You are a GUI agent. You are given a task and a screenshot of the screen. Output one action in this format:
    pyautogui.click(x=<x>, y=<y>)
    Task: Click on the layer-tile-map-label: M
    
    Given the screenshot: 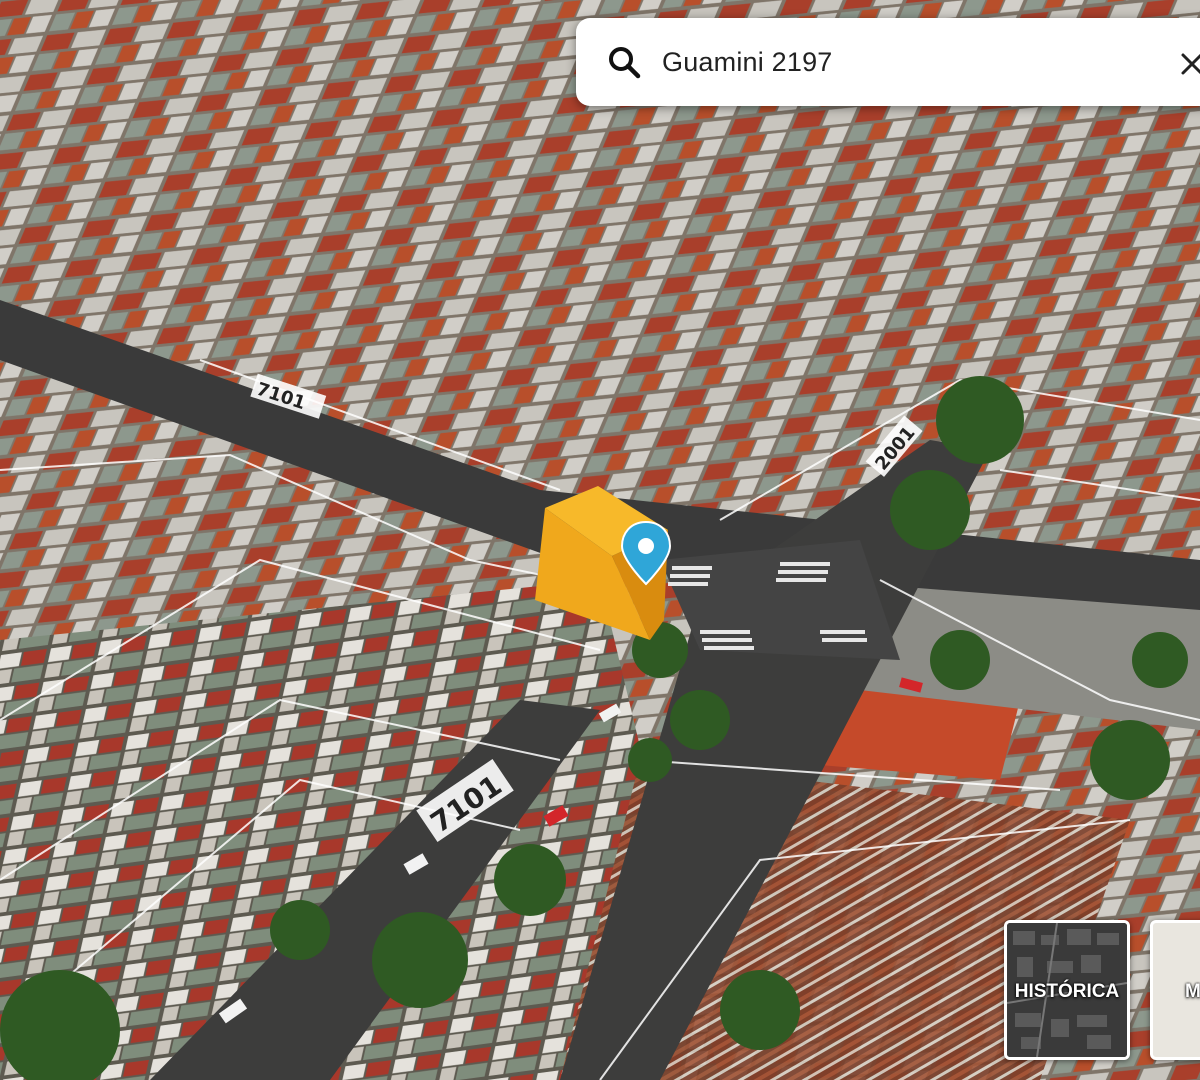 What is the action you would take?
    pyautogui.click(x=1192, y=991)
    